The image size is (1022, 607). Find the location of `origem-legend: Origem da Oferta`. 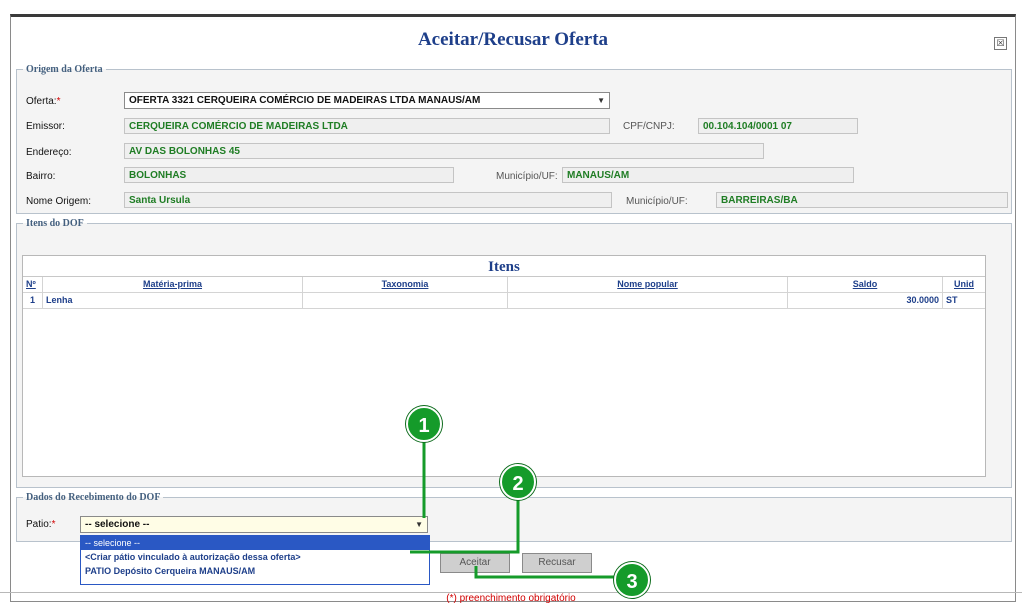

origem-legend: Origem da Oferta is located at coordinates (64, 69).